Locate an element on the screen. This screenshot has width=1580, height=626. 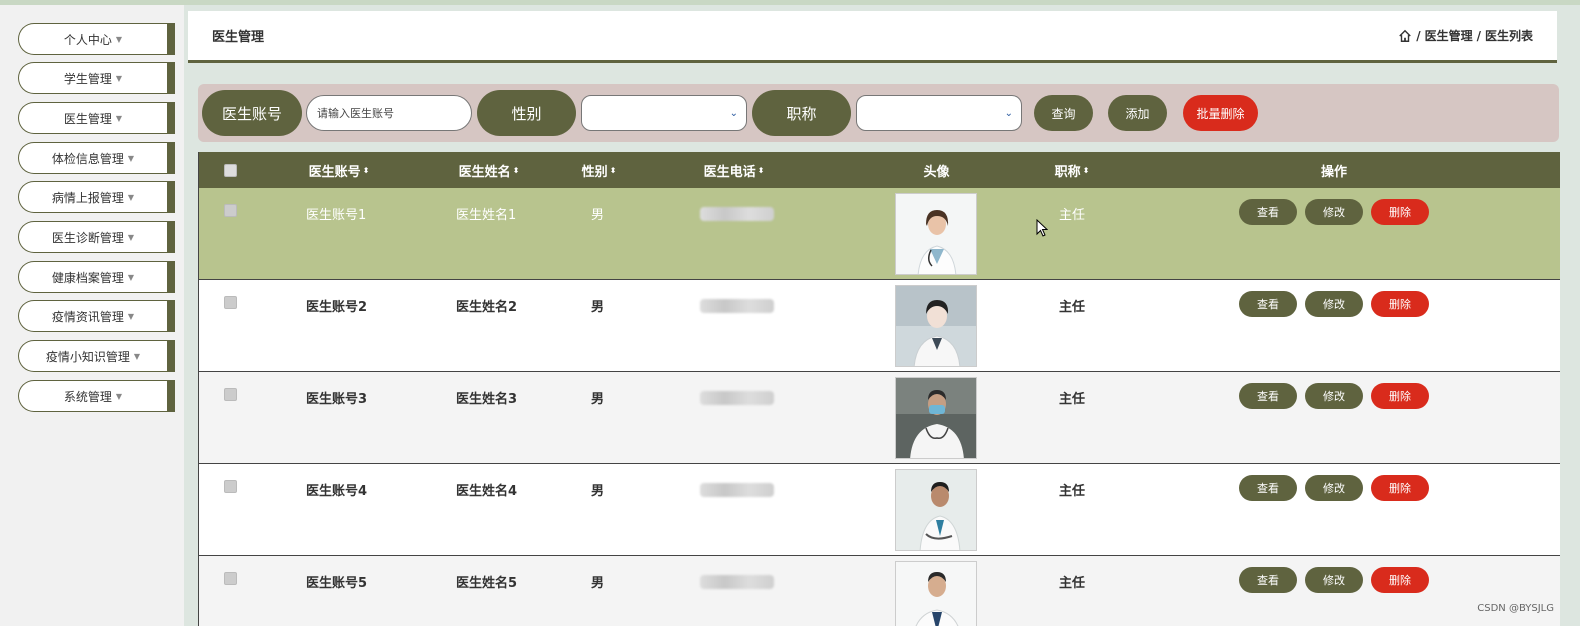
sidebar-item-health-record-management: 健康档案管理 ▼ is located at coordinates (96, 277).